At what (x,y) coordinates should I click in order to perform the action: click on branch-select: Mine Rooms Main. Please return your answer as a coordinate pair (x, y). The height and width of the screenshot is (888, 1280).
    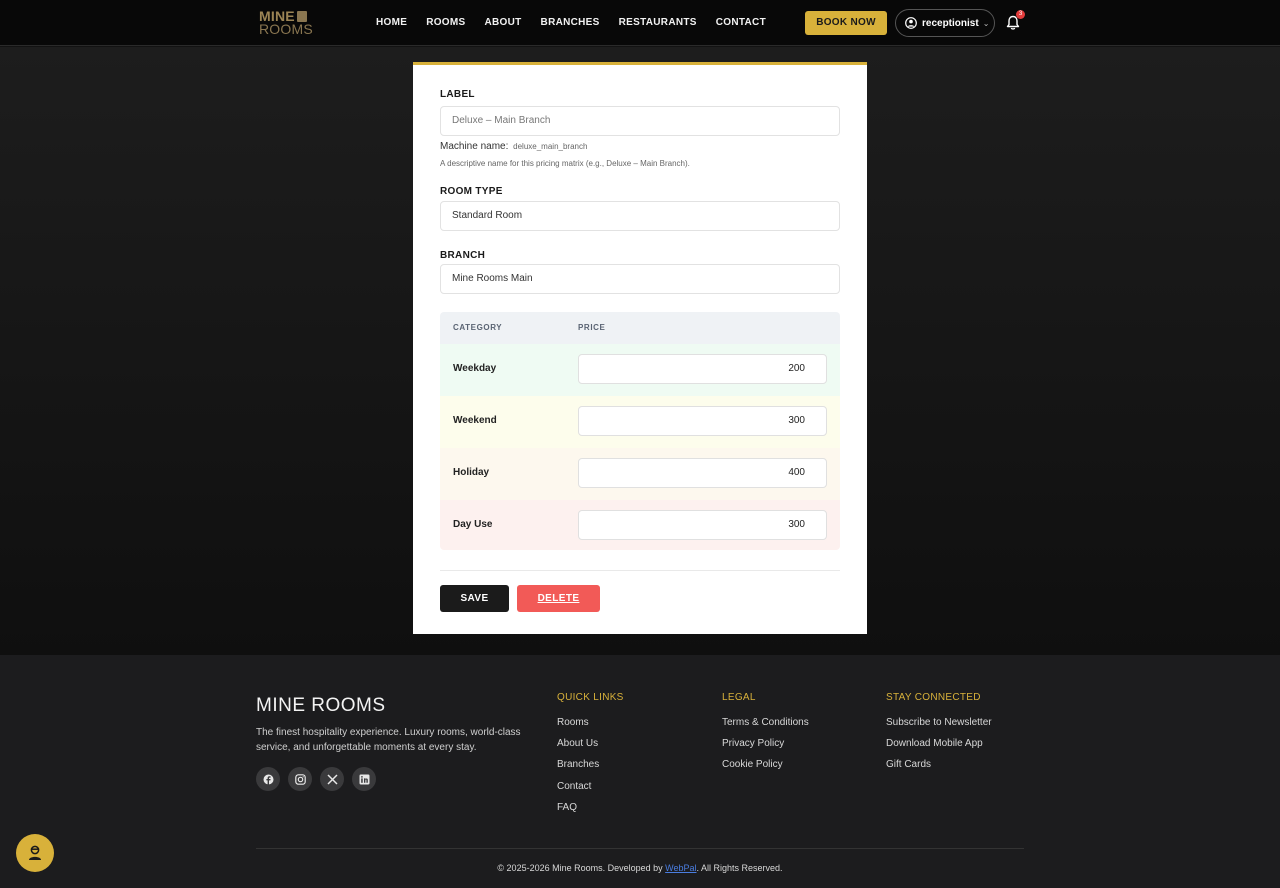
    Looking at the image, I should click on (640, 279).